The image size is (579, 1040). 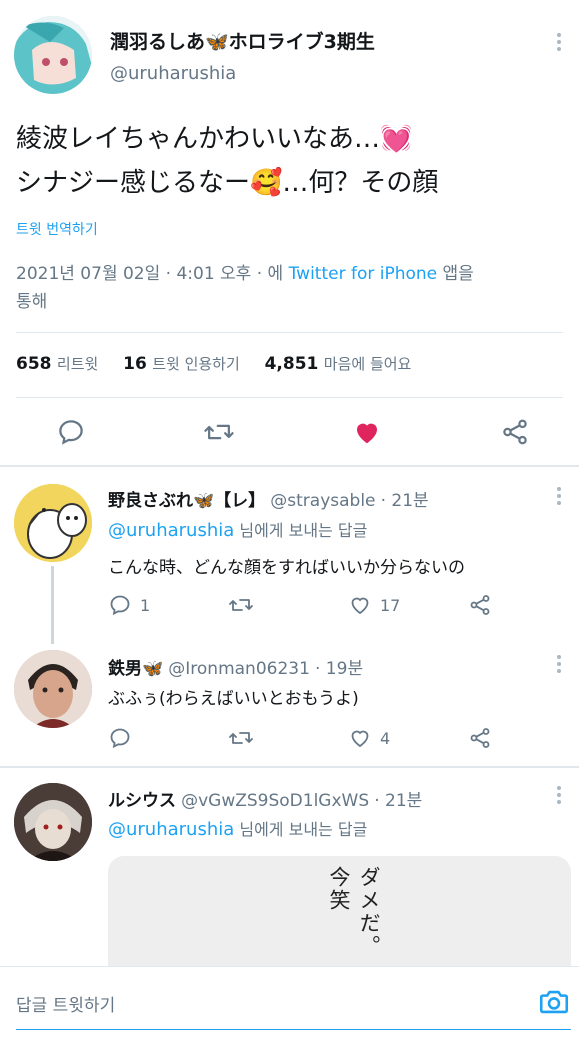 What do you see at coordinates (34, 364) in the screenshot?
I see `retweet-count: 658` at bounding box center [34, 364].